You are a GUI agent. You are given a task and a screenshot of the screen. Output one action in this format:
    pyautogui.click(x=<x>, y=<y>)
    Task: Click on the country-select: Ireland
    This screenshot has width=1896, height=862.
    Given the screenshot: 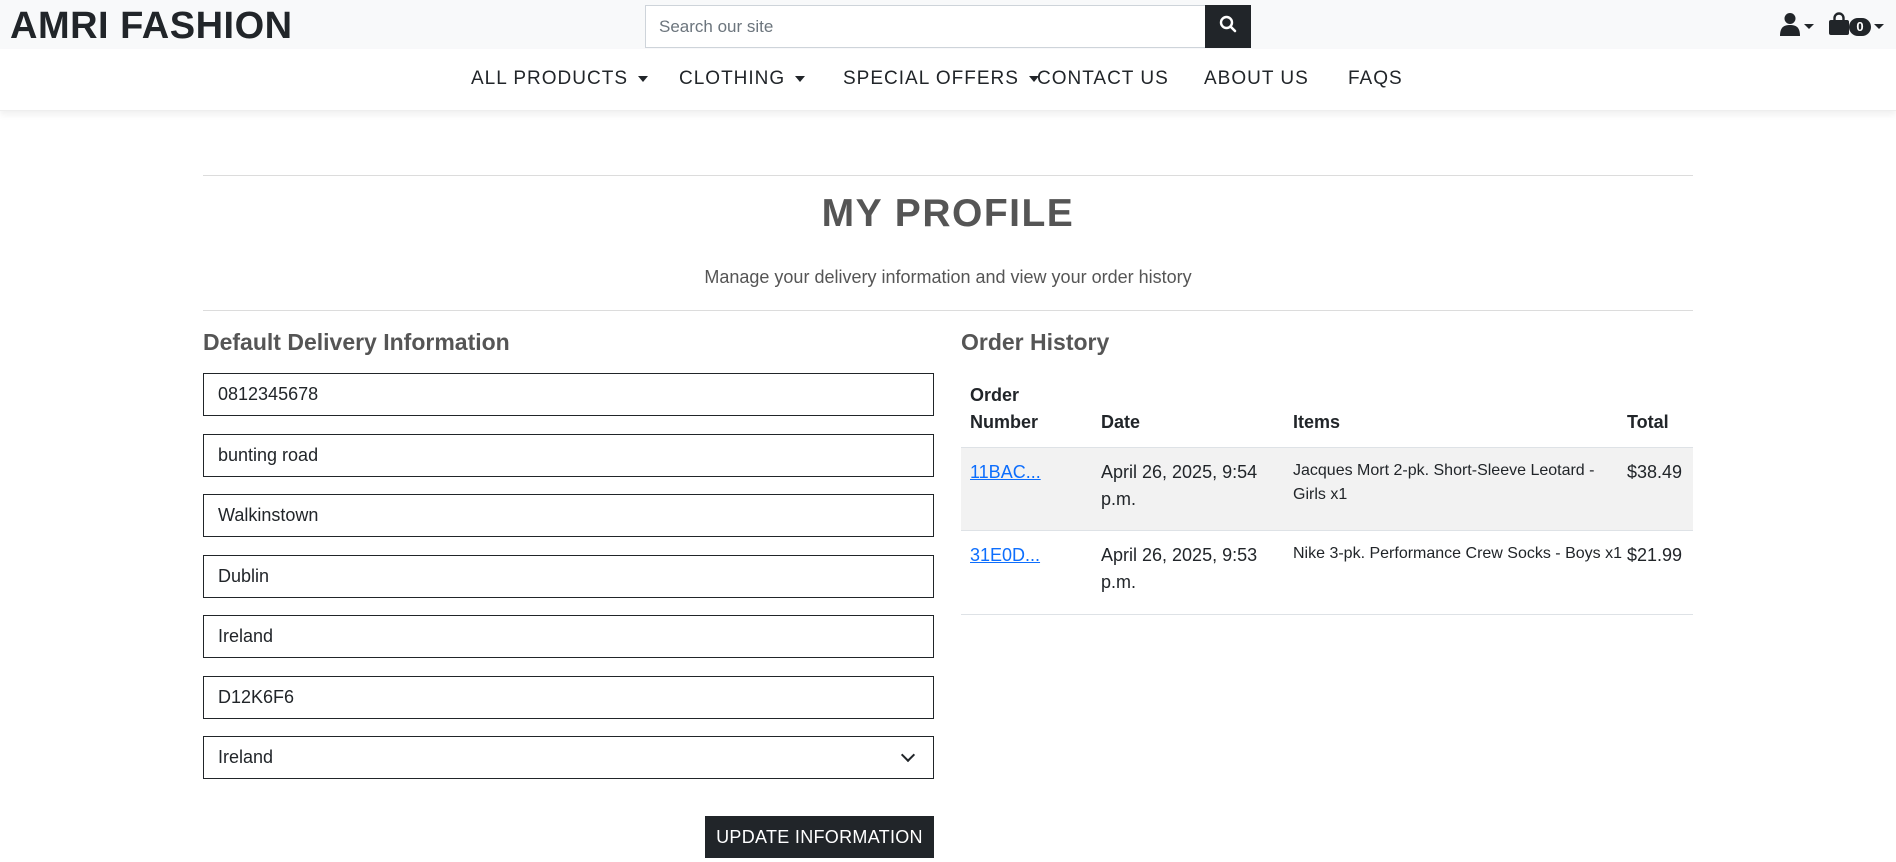 What is the action you would take?
    pyautogui.click(x=568, y=757)
    